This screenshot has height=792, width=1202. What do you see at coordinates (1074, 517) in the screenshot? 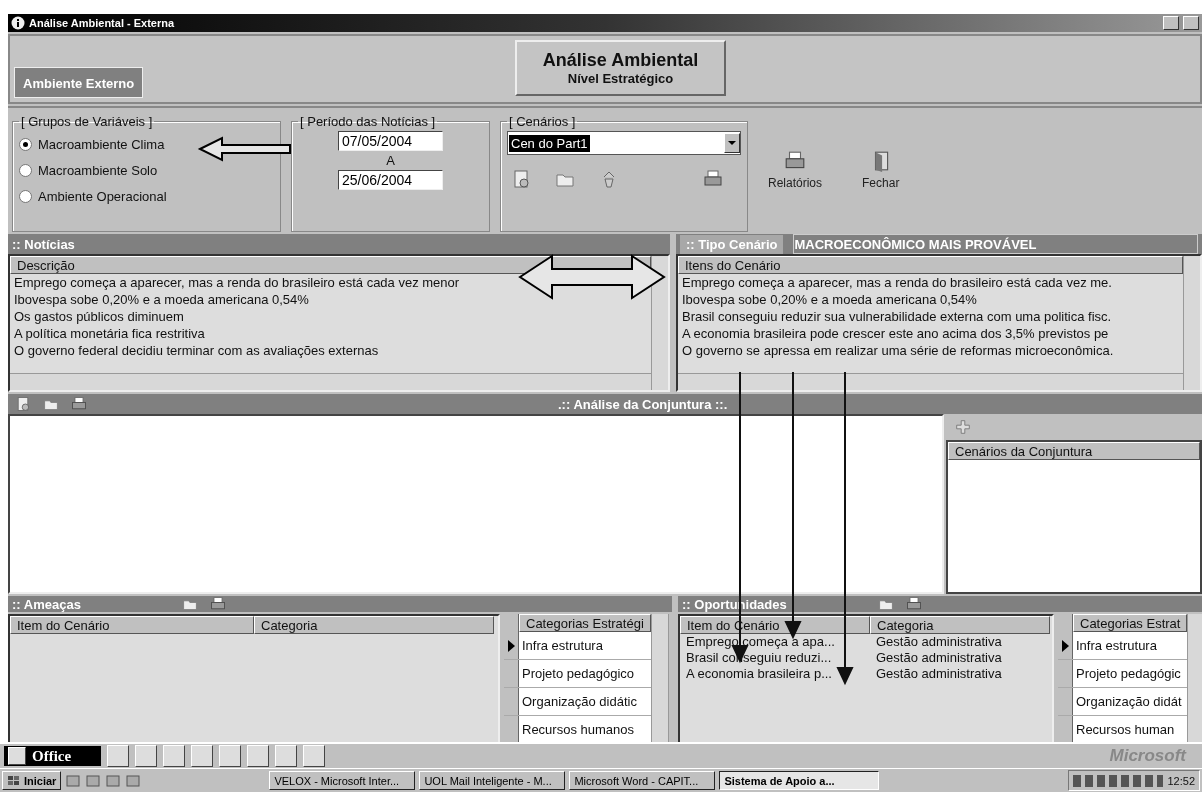
I see `scenario-list: Cenários da Conjuntura` at bounding box center [1074, 517].